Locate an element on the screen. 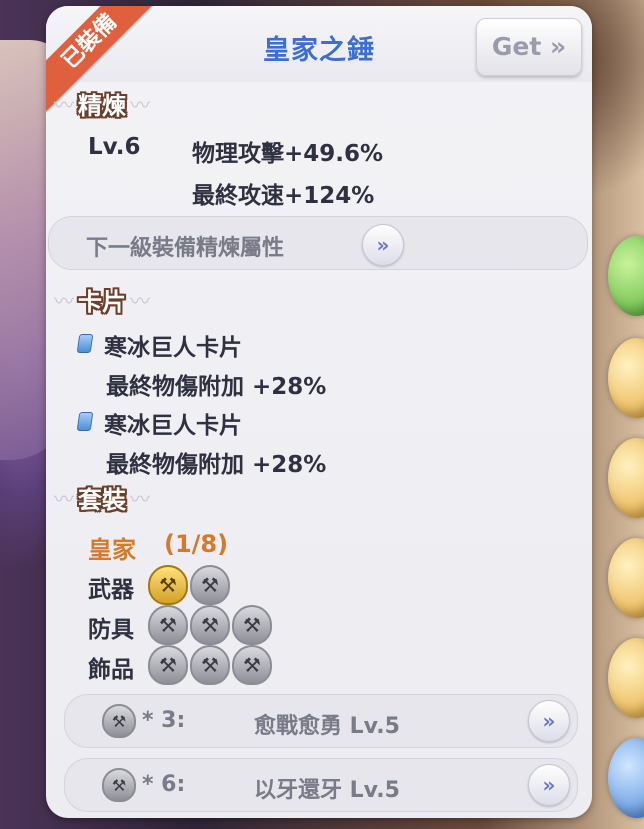  set-bonus-2-arrow-icon: » is located at coordinates (549, 785).